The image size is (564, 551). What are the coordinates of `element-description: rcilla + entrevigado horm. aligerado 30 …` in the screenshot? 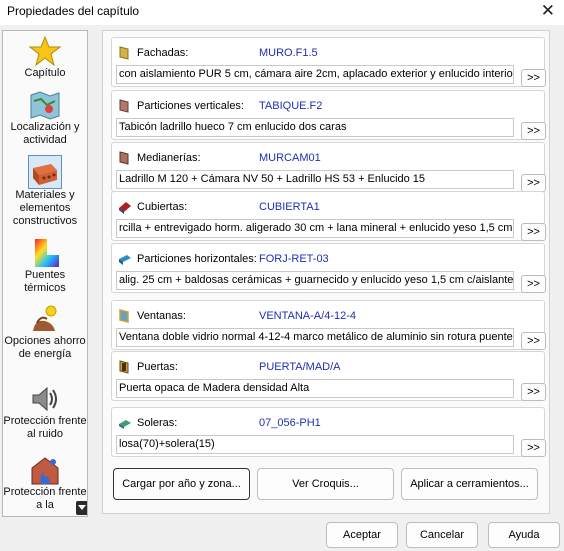 It's located at (315, 228).